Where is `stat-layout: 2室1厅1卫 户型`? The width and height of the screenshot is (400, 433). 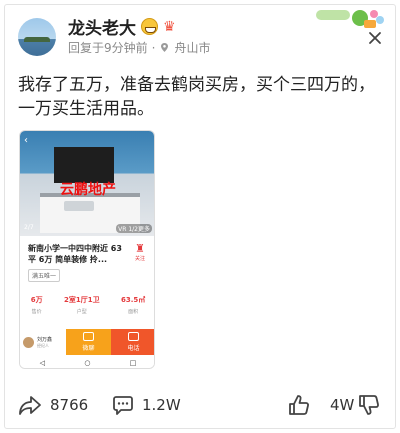 stat-layout: 2室1厅1卫 户型 is located at coordinates (82, 305).